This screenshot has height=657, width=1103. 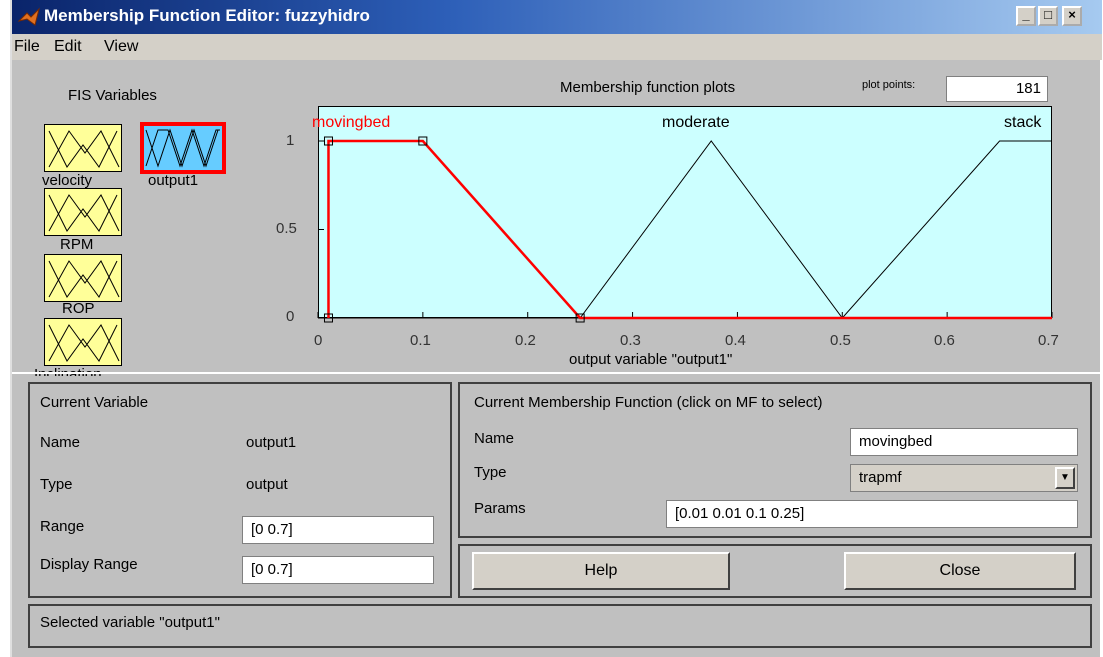 What do you see at coordinates (880, 477) in the screenshot?
I see `mf-type-value: trapmf` at bounding box center [880, 477].